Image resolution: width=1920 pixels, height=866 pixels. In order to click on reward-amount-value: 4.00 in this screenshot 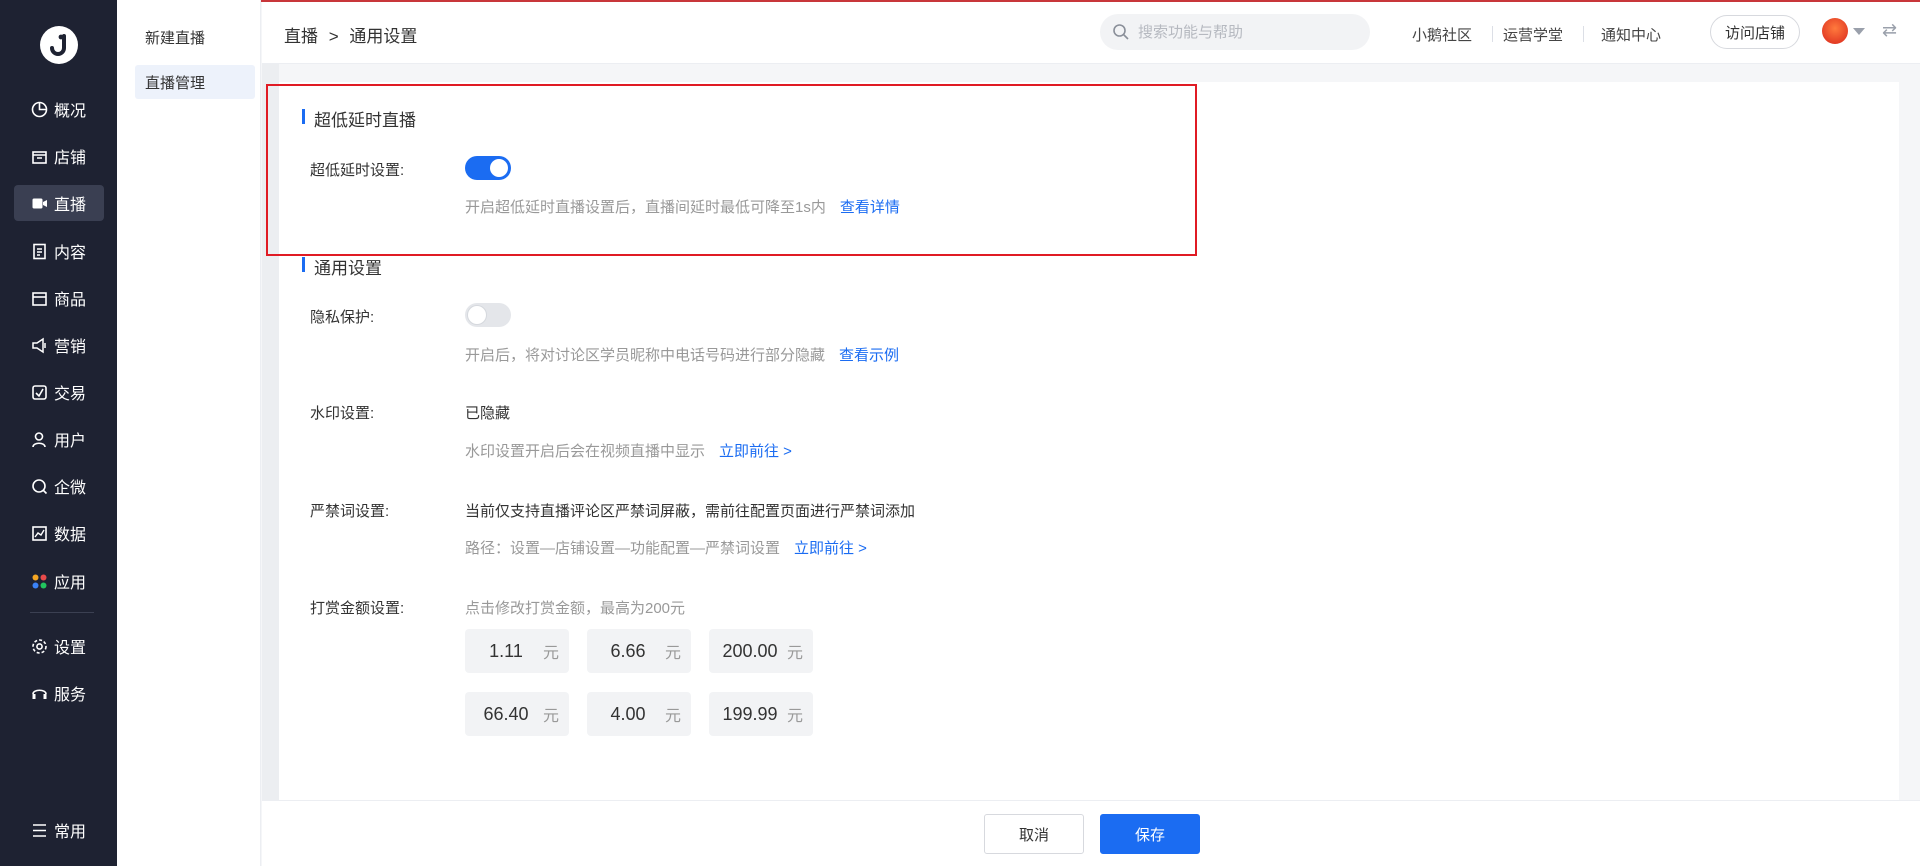, I will do `click(628, 713)`.